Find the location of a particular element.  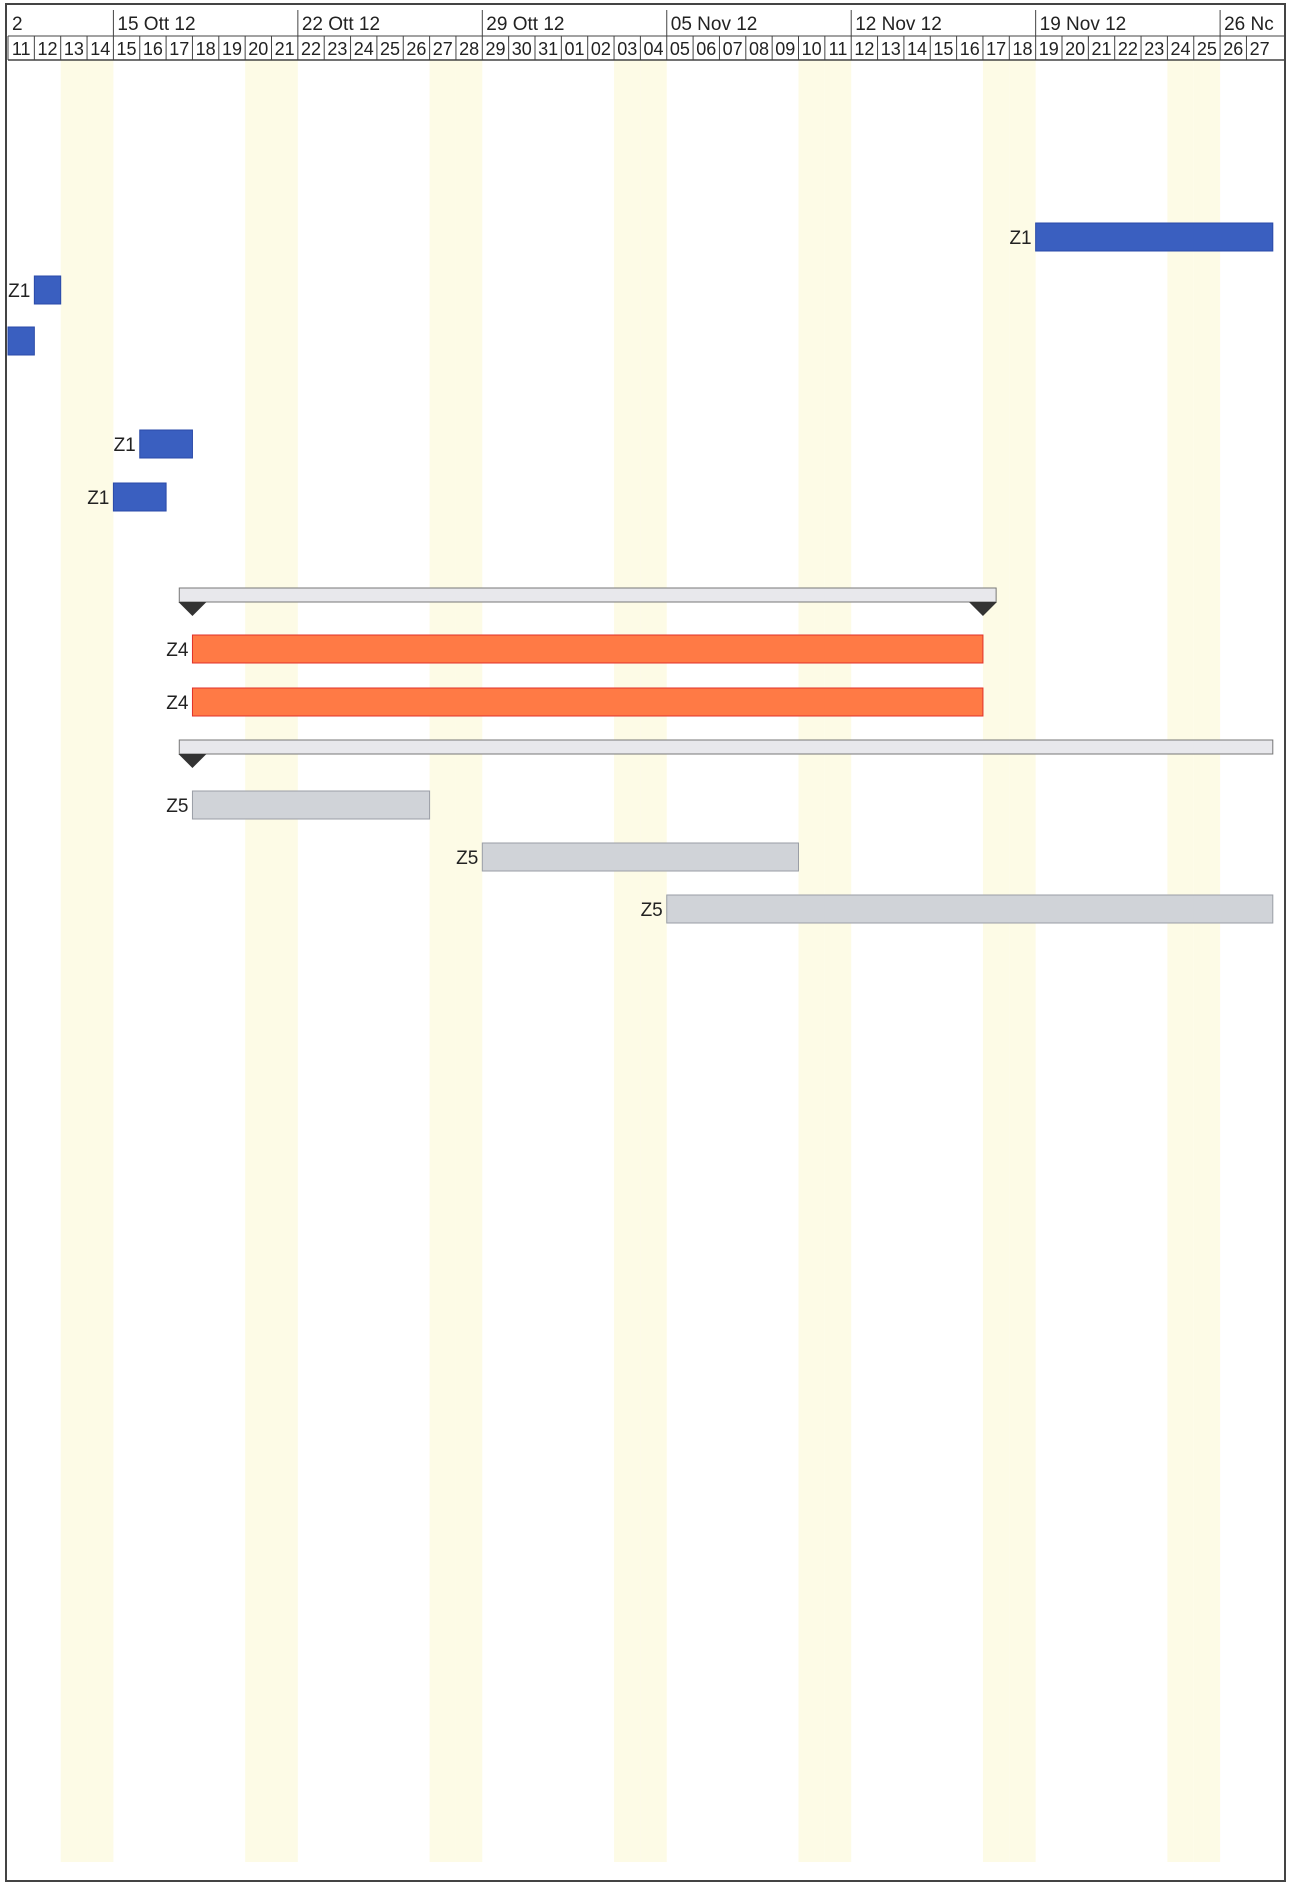

day-tick-label: 07 is located at coordinates (733, 49).